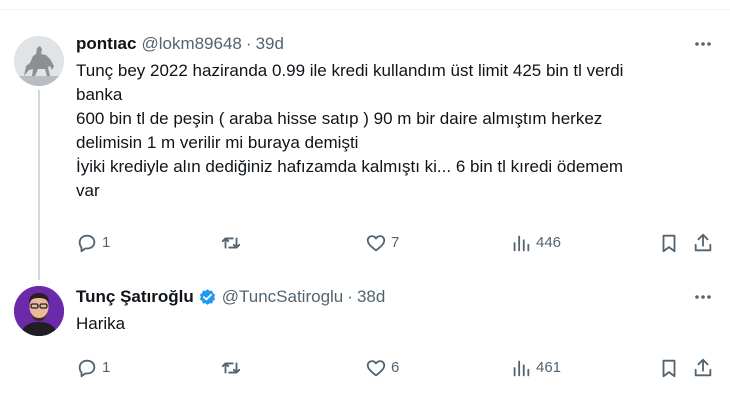 The width and height of the screenshot is (730, 420). I want to click on tweet-text-line: banka, so click(99, 94).